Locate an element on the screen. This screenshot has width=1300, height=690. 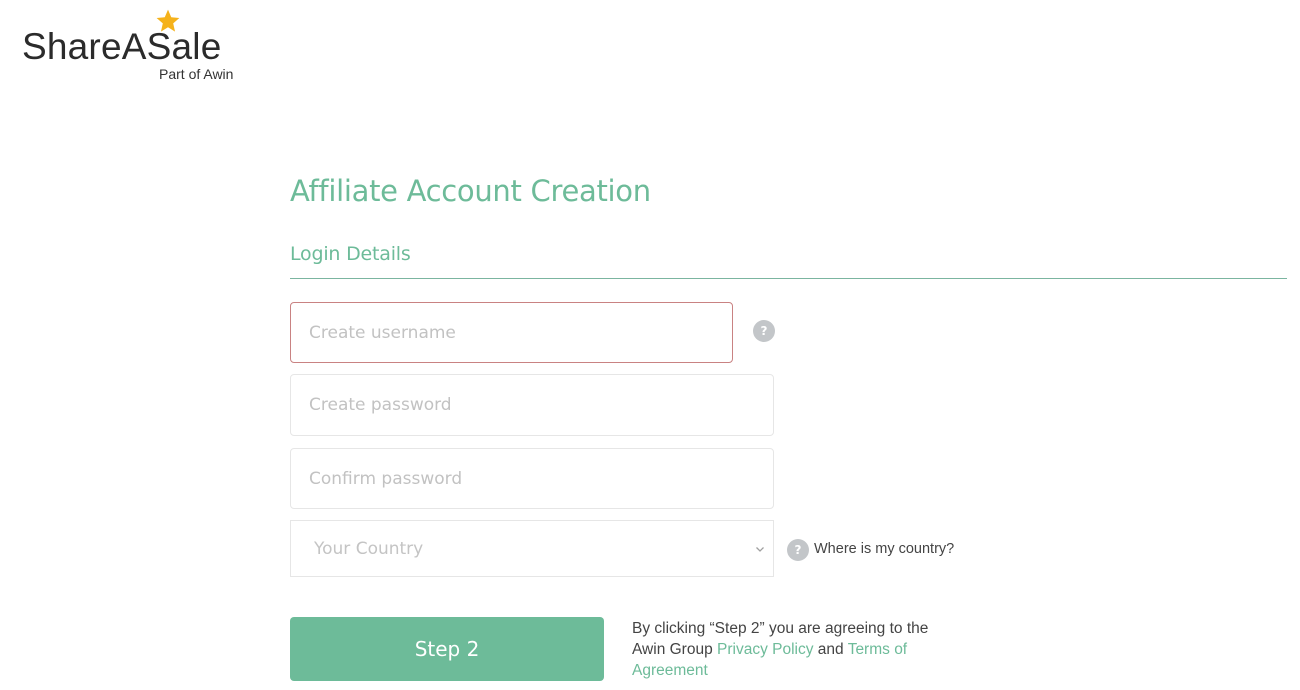
section-heading: Login Details is located at coordinates (350, 254).